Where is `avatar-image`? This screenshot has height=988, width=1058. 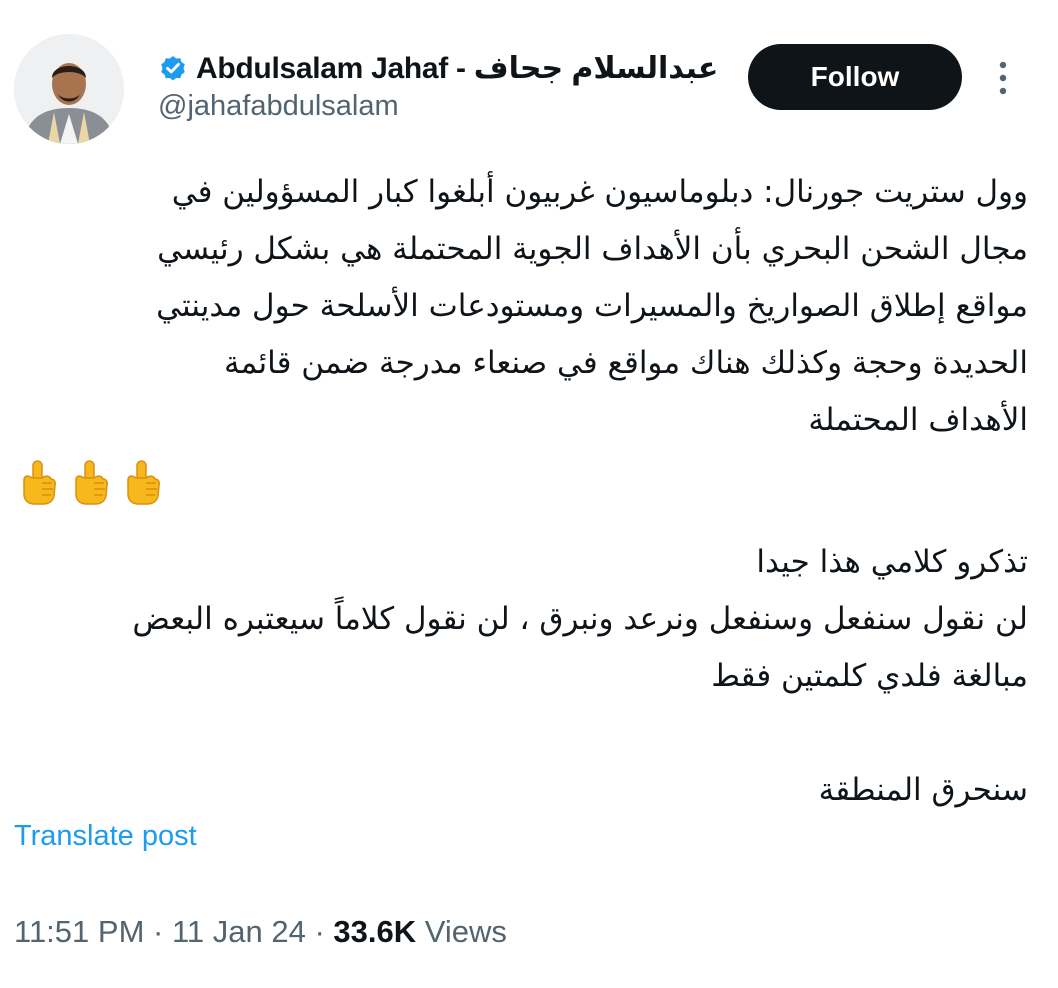 avatar-image is located at coordinates (69, 89).